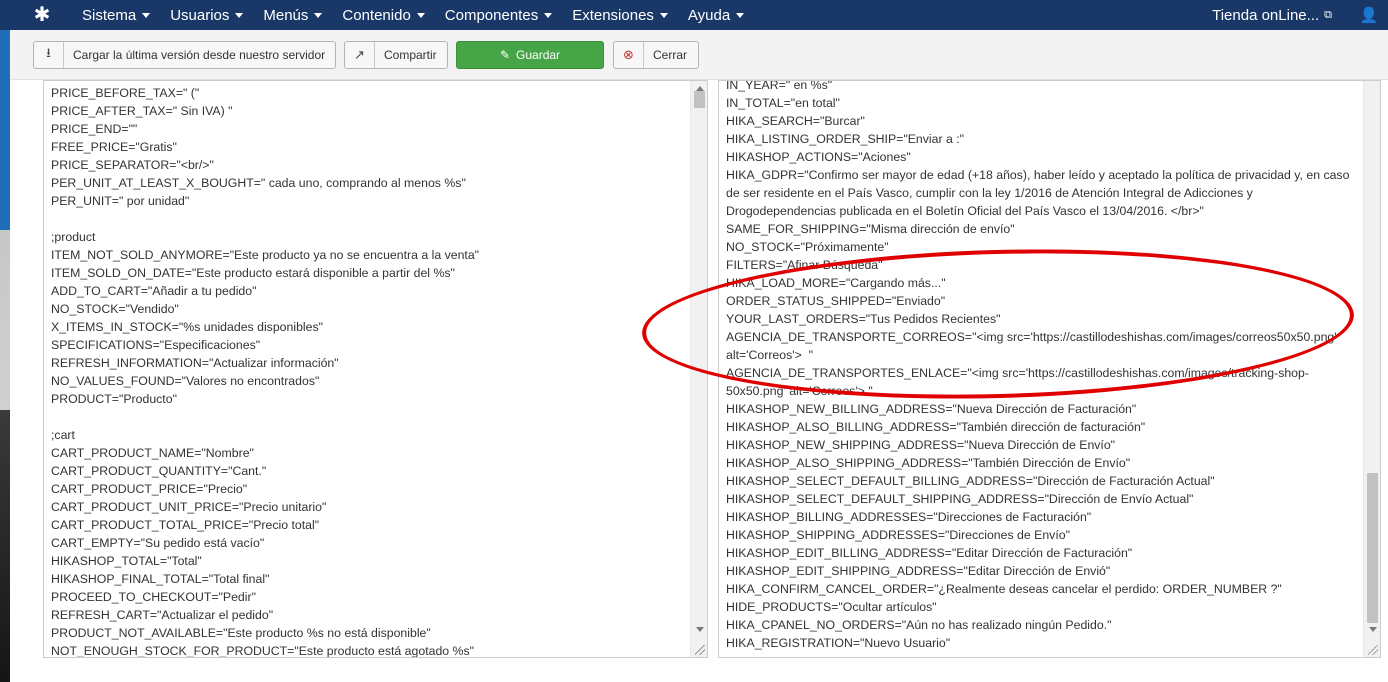 The height and width of the screenshot is (682, 1388). I want to click on menu-label: Extensiones, so click(613, 15).